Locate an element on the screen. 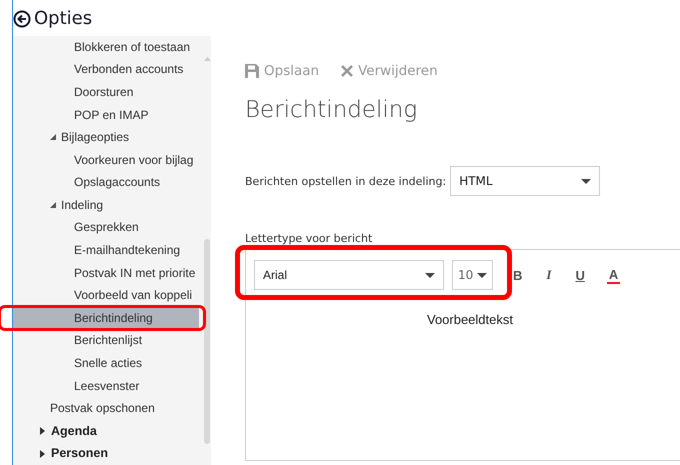  scrollbar-thumb is located at coordinates (207, 341).